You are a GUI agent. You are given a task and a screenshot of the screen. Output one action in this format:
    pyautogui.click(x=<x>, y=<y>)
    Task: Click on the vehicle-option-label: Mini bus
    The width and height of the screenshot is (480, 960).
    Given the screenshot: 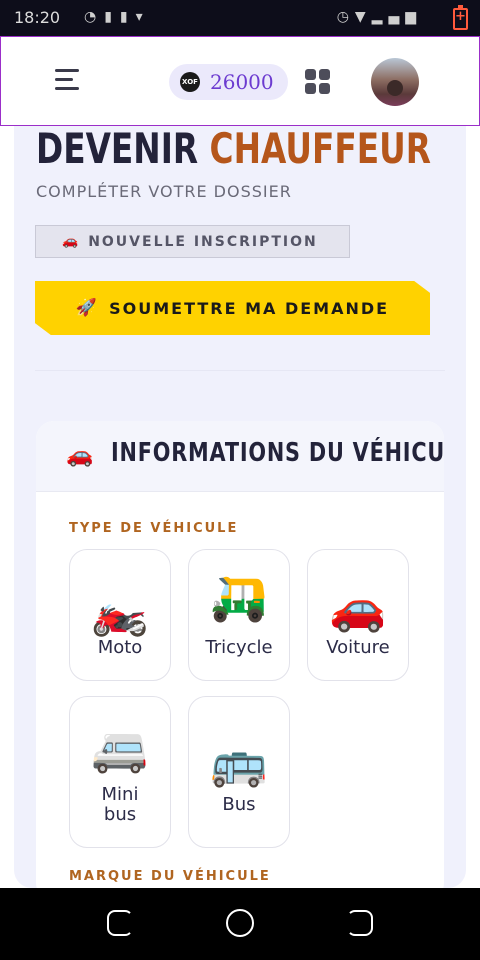 What is the action you would take?
    pyautogui.click(x=120, y=804)
    